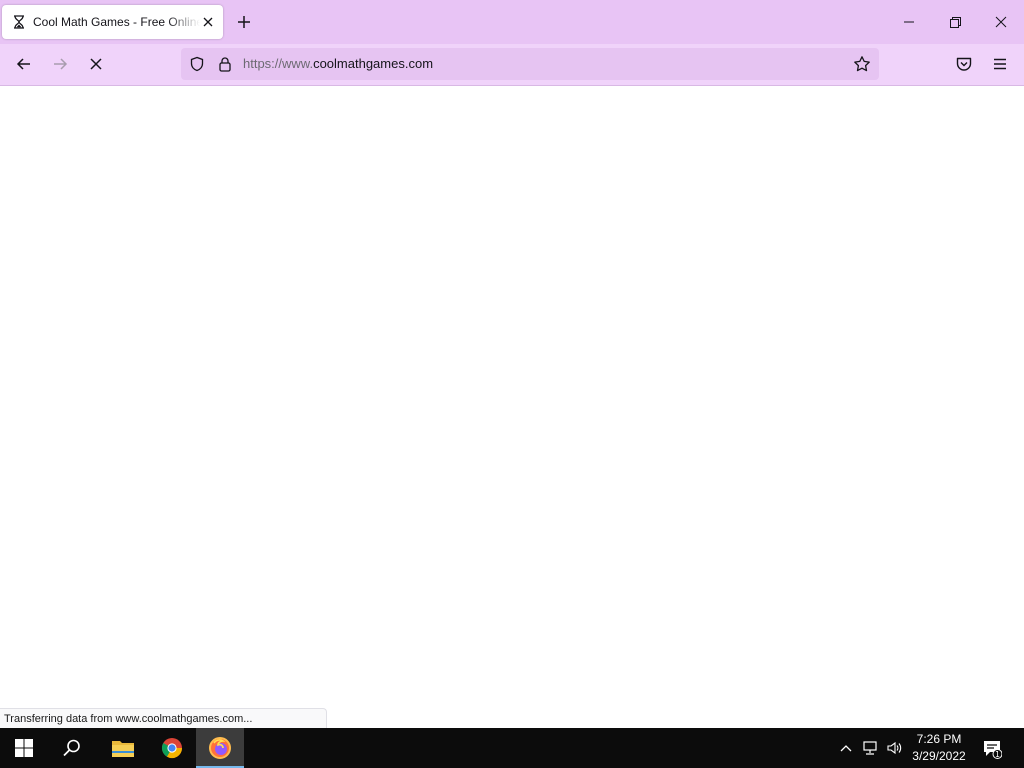  What do you see at coordinates (60, 64) in the screenshot?
I see `forward-button` at bounding box center [60, 64].